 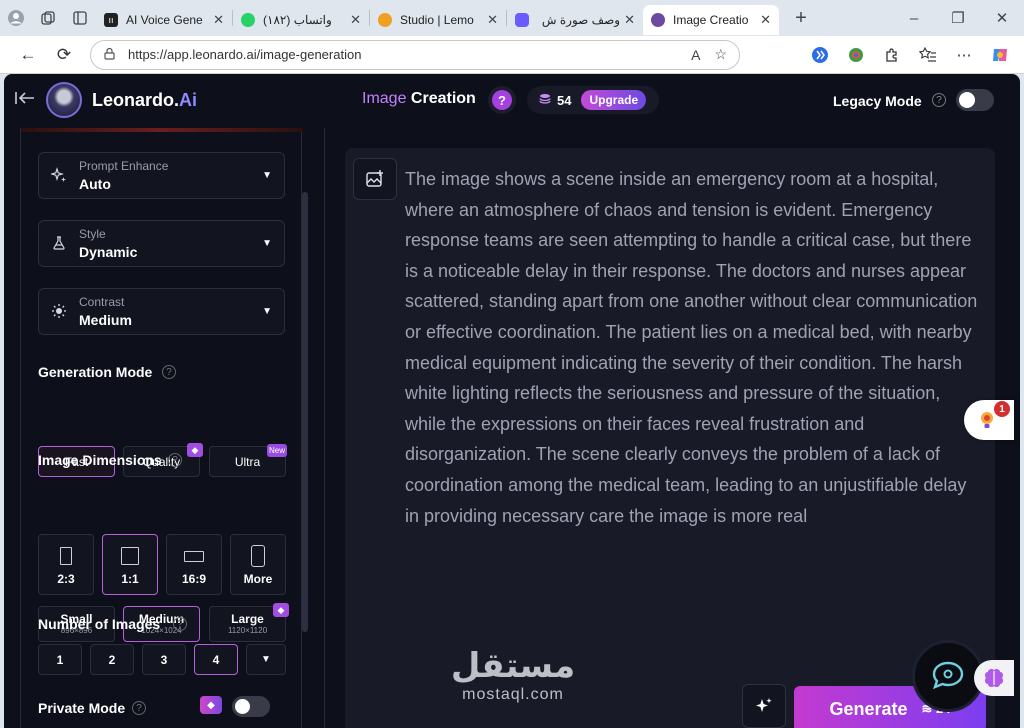 I want to click on back-icon: ←, so click(x=28, y=55).